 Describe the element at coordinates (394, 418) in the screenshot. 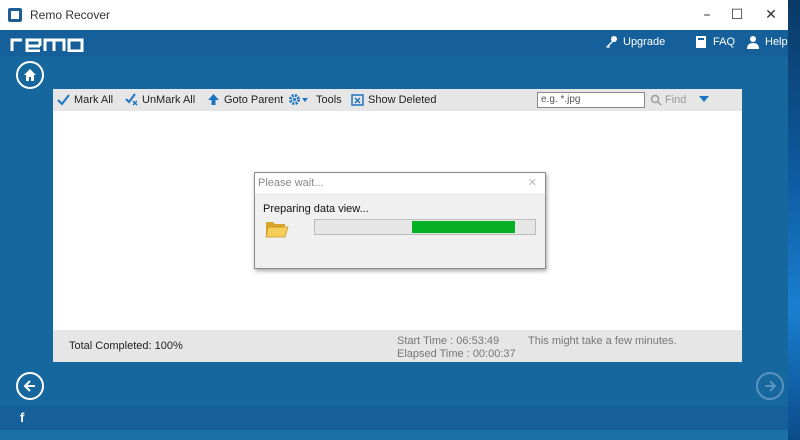

I see `footer-bar: f` at that location.